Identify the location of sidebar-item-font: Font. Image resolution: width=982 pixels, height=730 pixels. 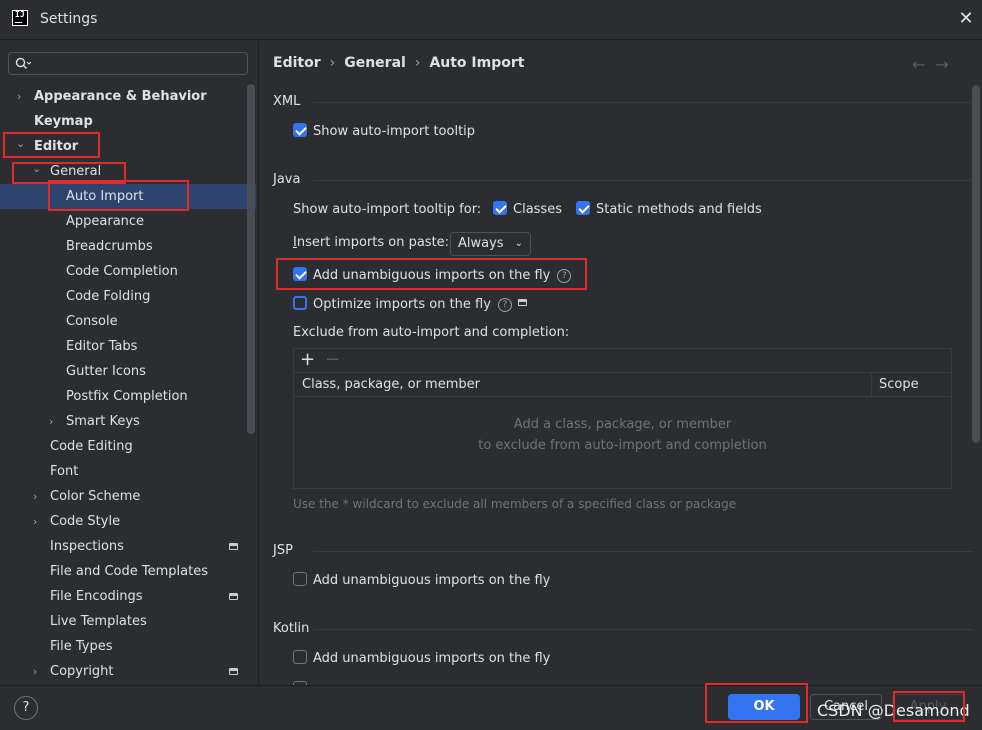
(128, 471).